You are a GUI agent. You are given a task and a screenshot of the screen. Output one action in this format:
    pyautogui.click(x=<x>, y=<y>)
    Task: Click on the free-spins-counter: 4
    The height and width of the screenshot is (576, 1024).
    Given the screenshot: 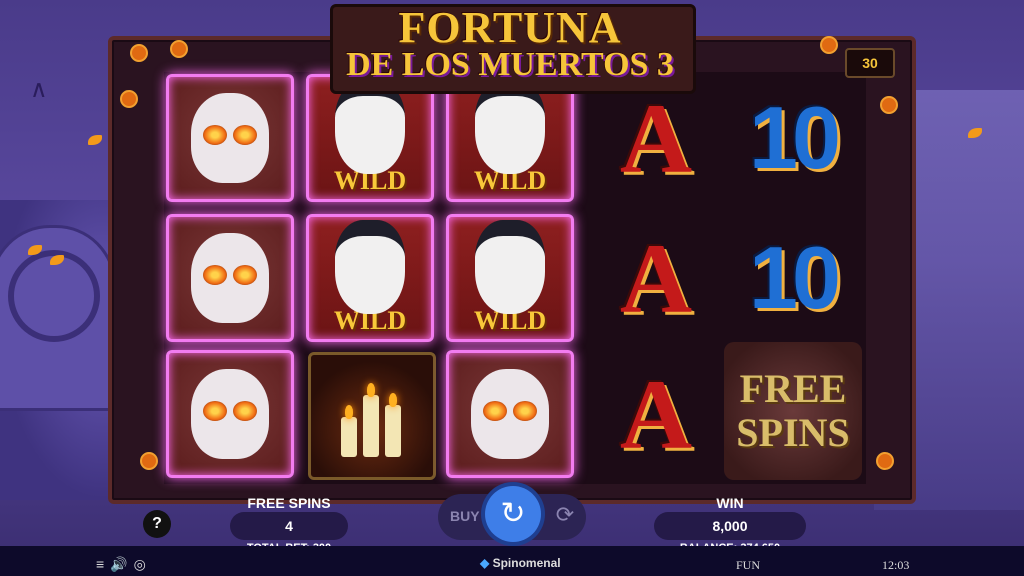 What is the action you would take?
    pyautogui.click(x=289, y=526)
    